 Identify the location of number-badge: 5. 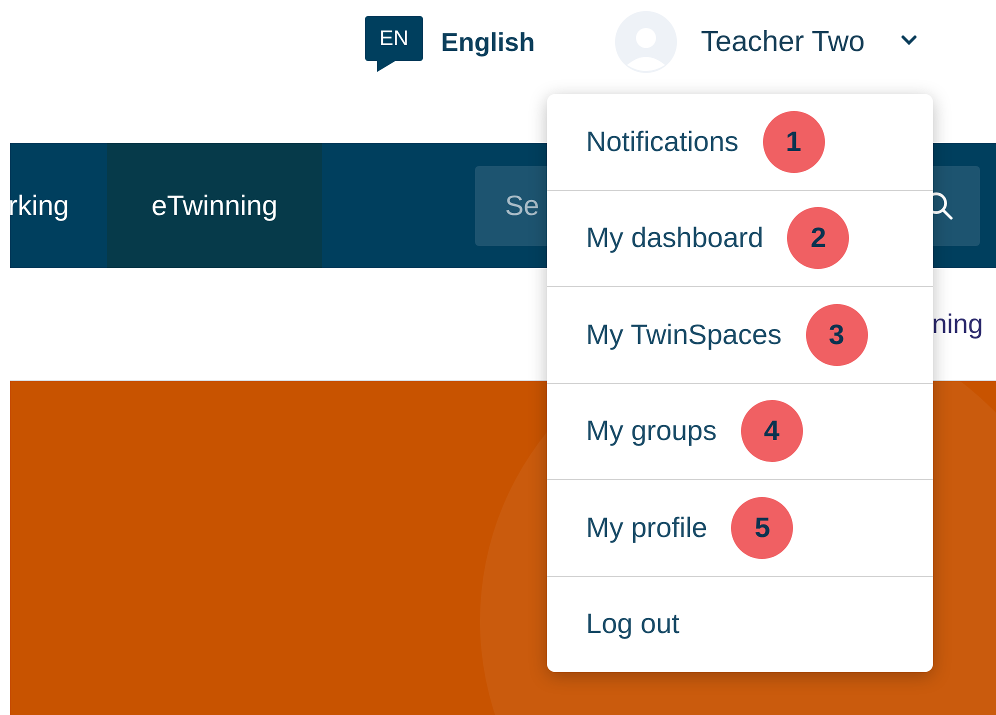
(762, 527).